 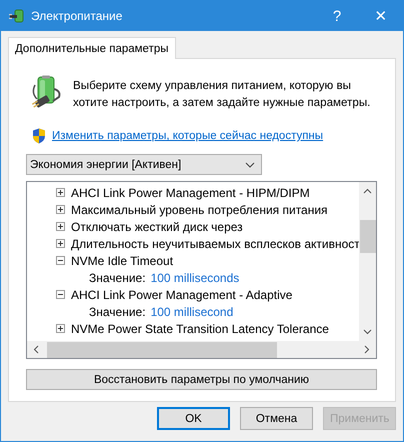 I want to click on plan-dropdown: Экономия энергии [Активен], so click(x=144, y=164).